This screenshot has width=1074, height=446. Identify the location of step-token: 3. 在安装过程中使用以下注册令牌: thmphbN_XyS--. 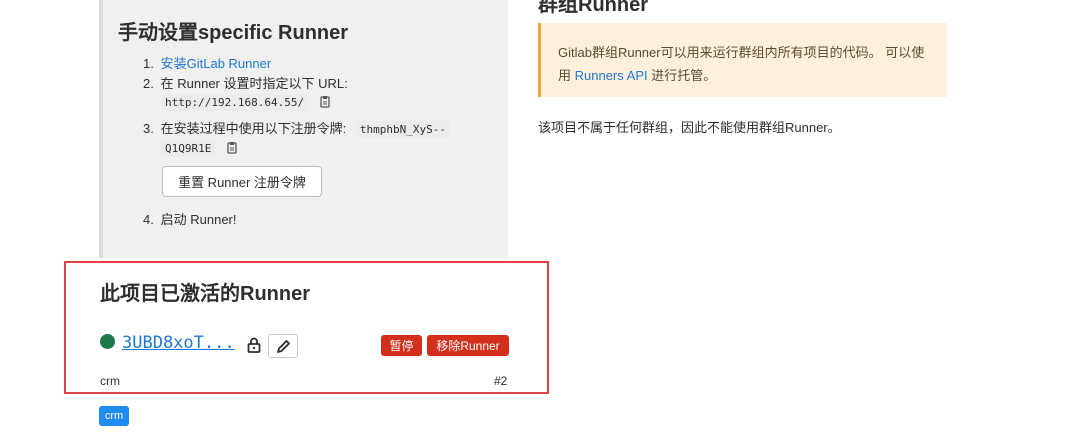
(296, 128).